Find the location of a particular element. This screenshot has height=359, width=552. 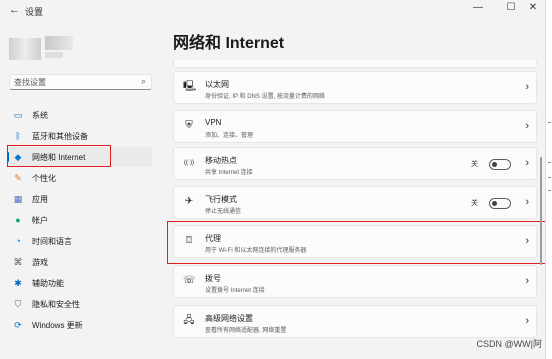

card-title: 移动热点 is located at coordinates (221, 160).